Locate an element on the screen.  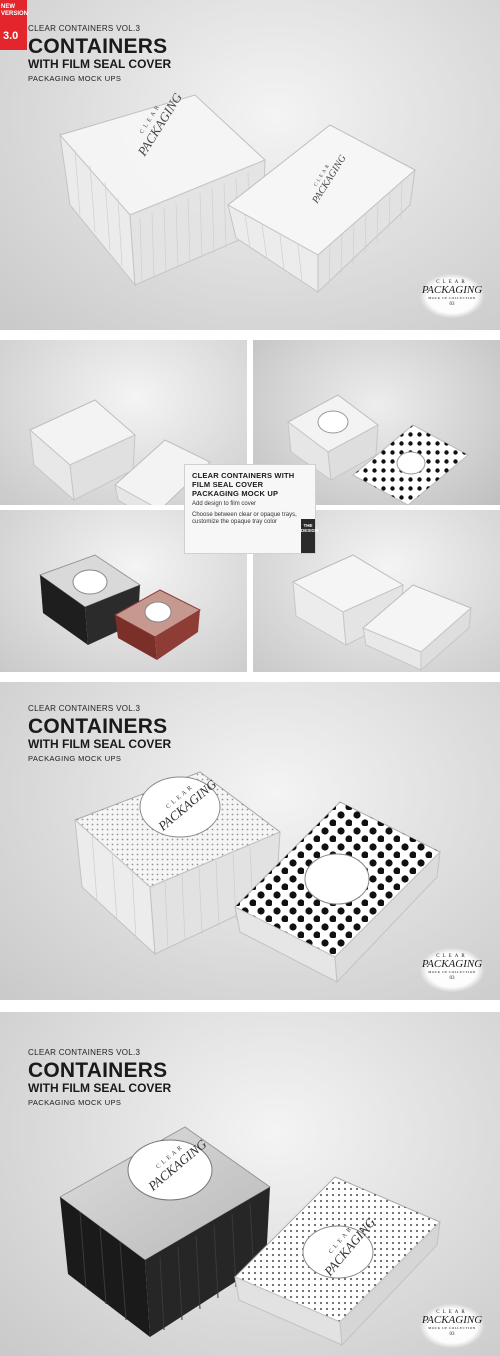
clear-tray-small is located at coordinates (321, 209).